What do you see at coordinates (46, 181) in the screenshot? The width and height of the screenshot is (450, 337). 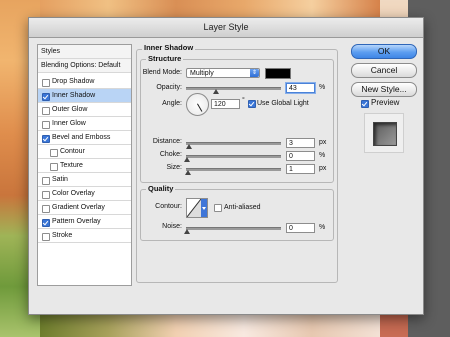 I see `checkbox-satin` at bounding box center [46, 181].